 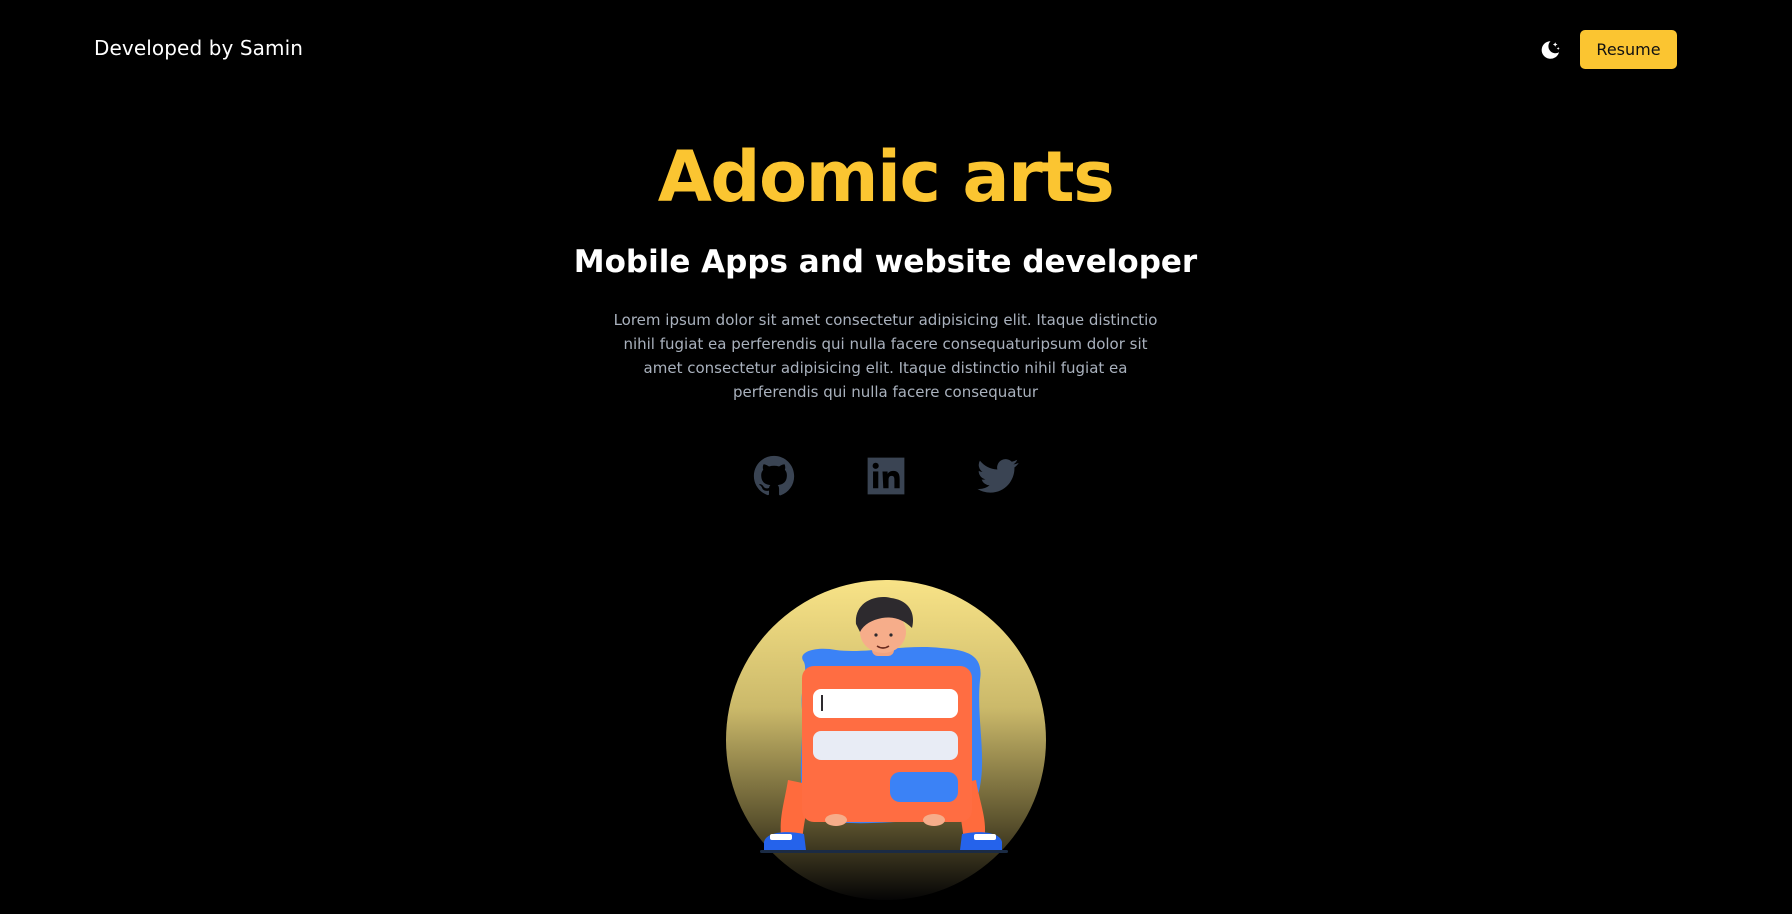 I want to click on navbar: Developed by Samin Resume, so click(x=896, y=50).